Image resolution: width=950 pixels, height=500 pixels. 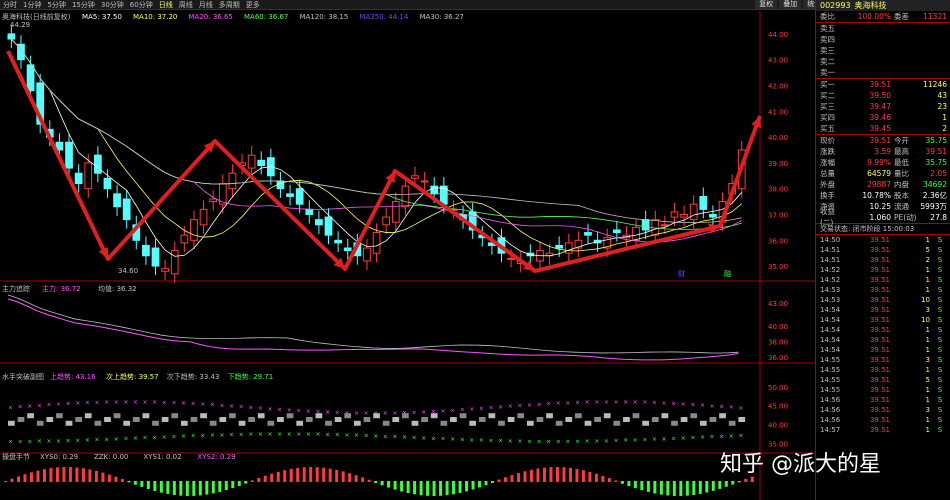 I want to click on period-tab: 15分钟, so click(x=83, y=5).